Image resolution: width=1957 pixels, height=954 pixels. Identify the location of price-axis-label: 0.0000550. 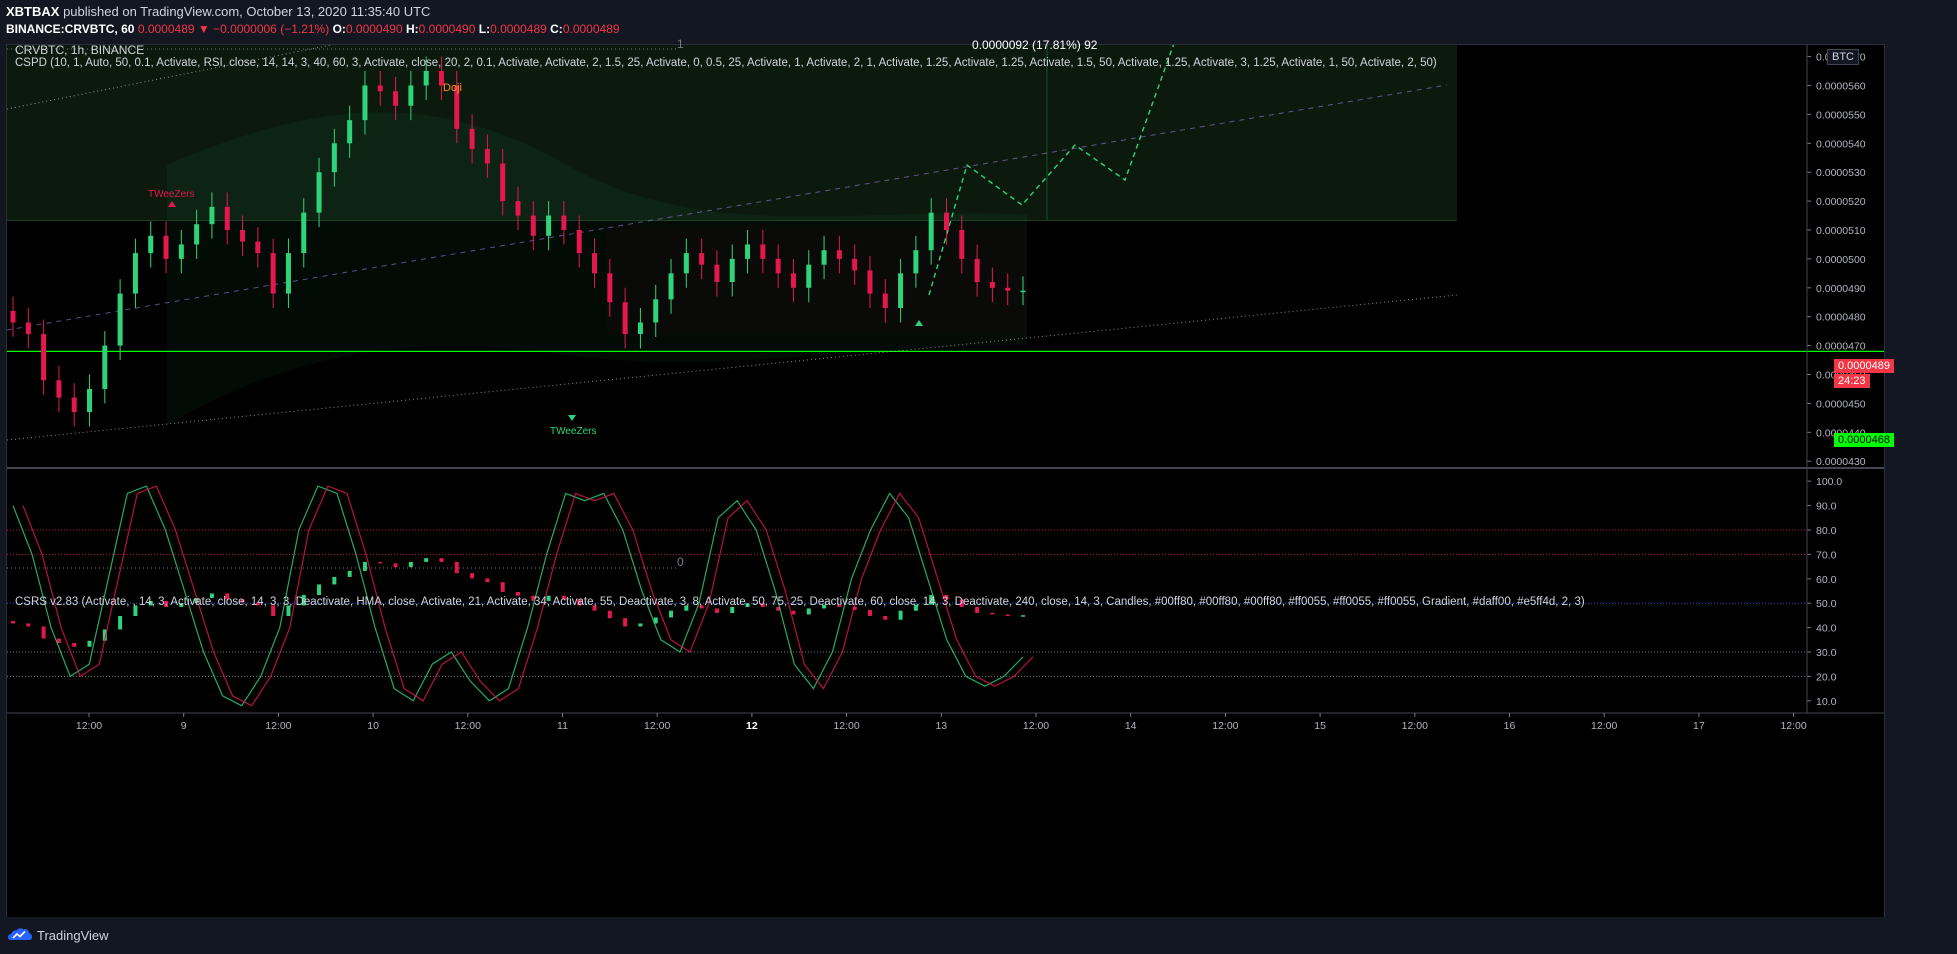
(1841, 115).